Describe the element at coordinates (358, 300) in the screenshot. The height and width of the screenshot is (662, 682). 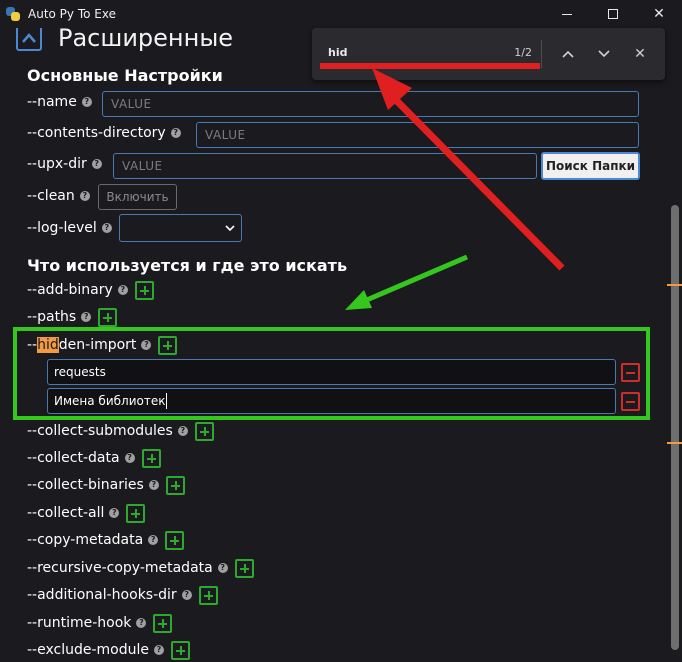
I see `annotation-green-arrowhead` at that location.